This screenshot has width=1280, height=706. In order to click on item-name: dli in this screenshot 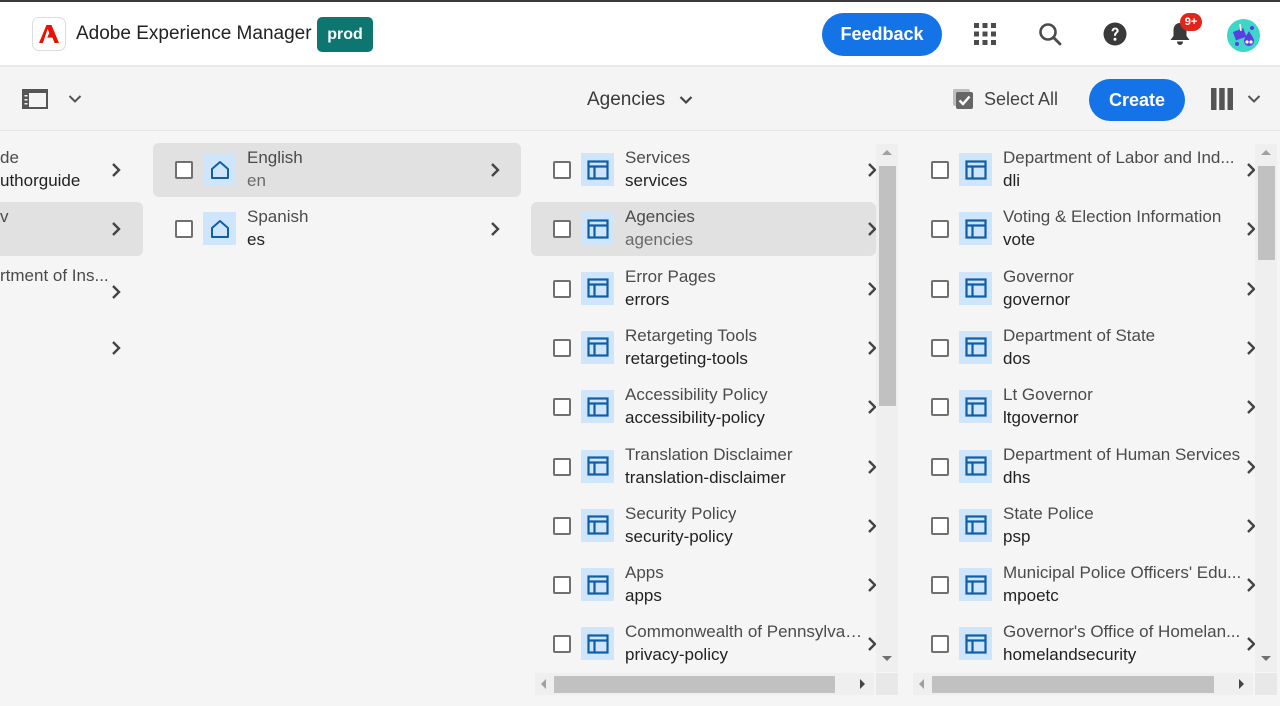, I will do `click(1012, 180)`.